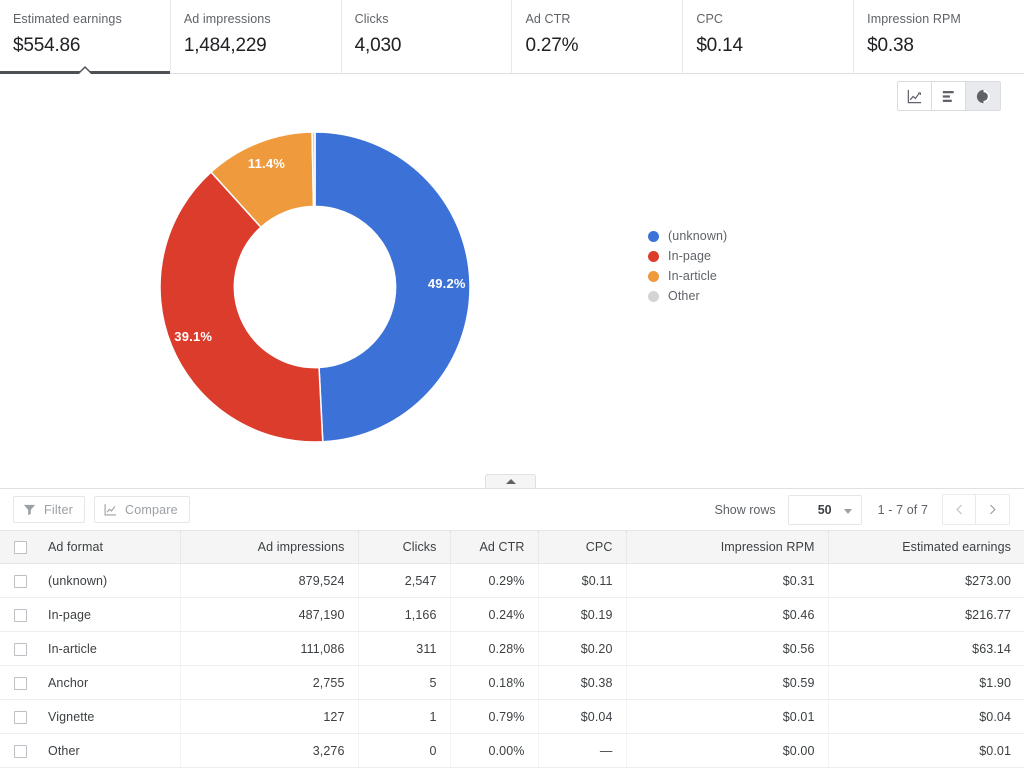 The width and height of the screenshot is (1024, 772). Describe the element at coordinates (727, 682) in the screenshot. I see `cell-rpm: $0.59` at that location.